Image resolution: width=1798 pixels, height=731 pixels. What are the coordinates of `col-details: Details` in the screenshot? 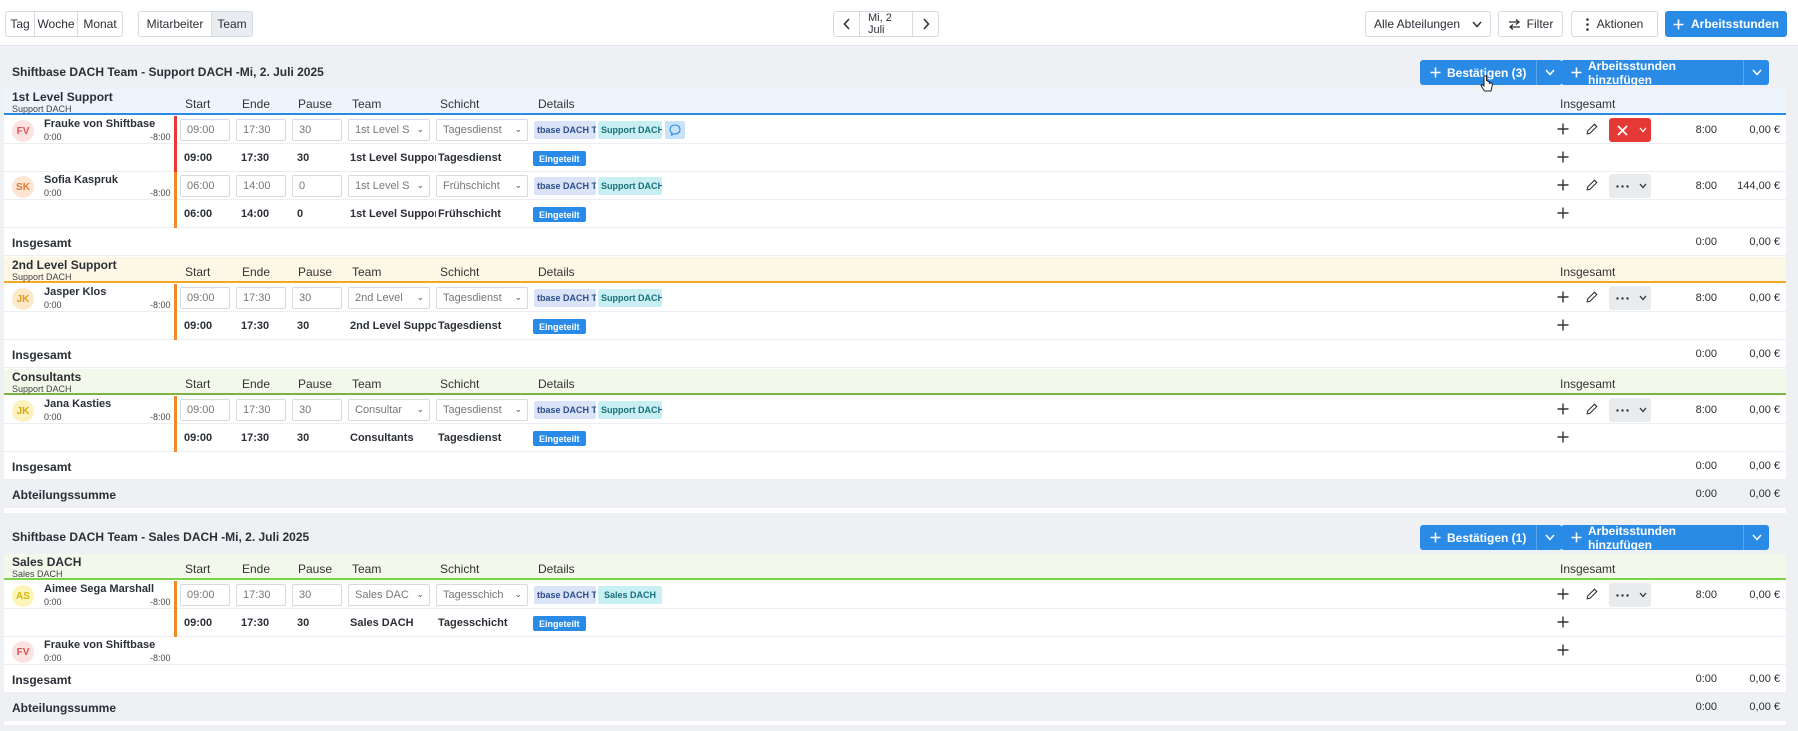 It's located at (556, 384).